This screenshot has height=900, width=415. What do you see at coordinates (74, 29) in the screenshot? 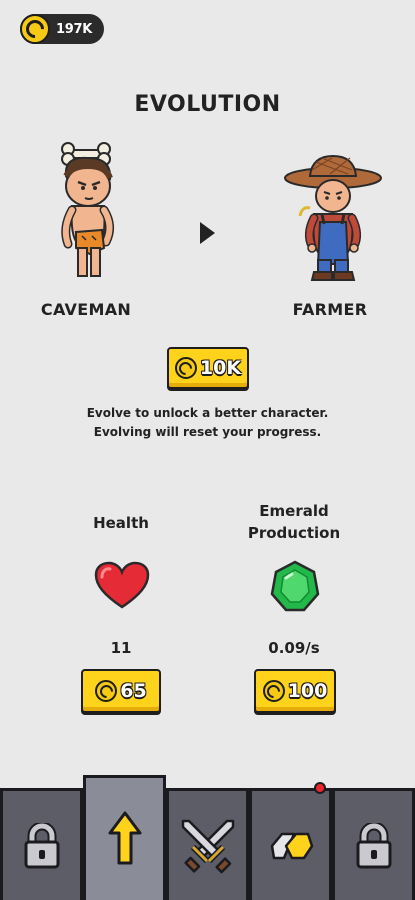
I see `currency-amount: 197K` at bounding box center [74, 29].